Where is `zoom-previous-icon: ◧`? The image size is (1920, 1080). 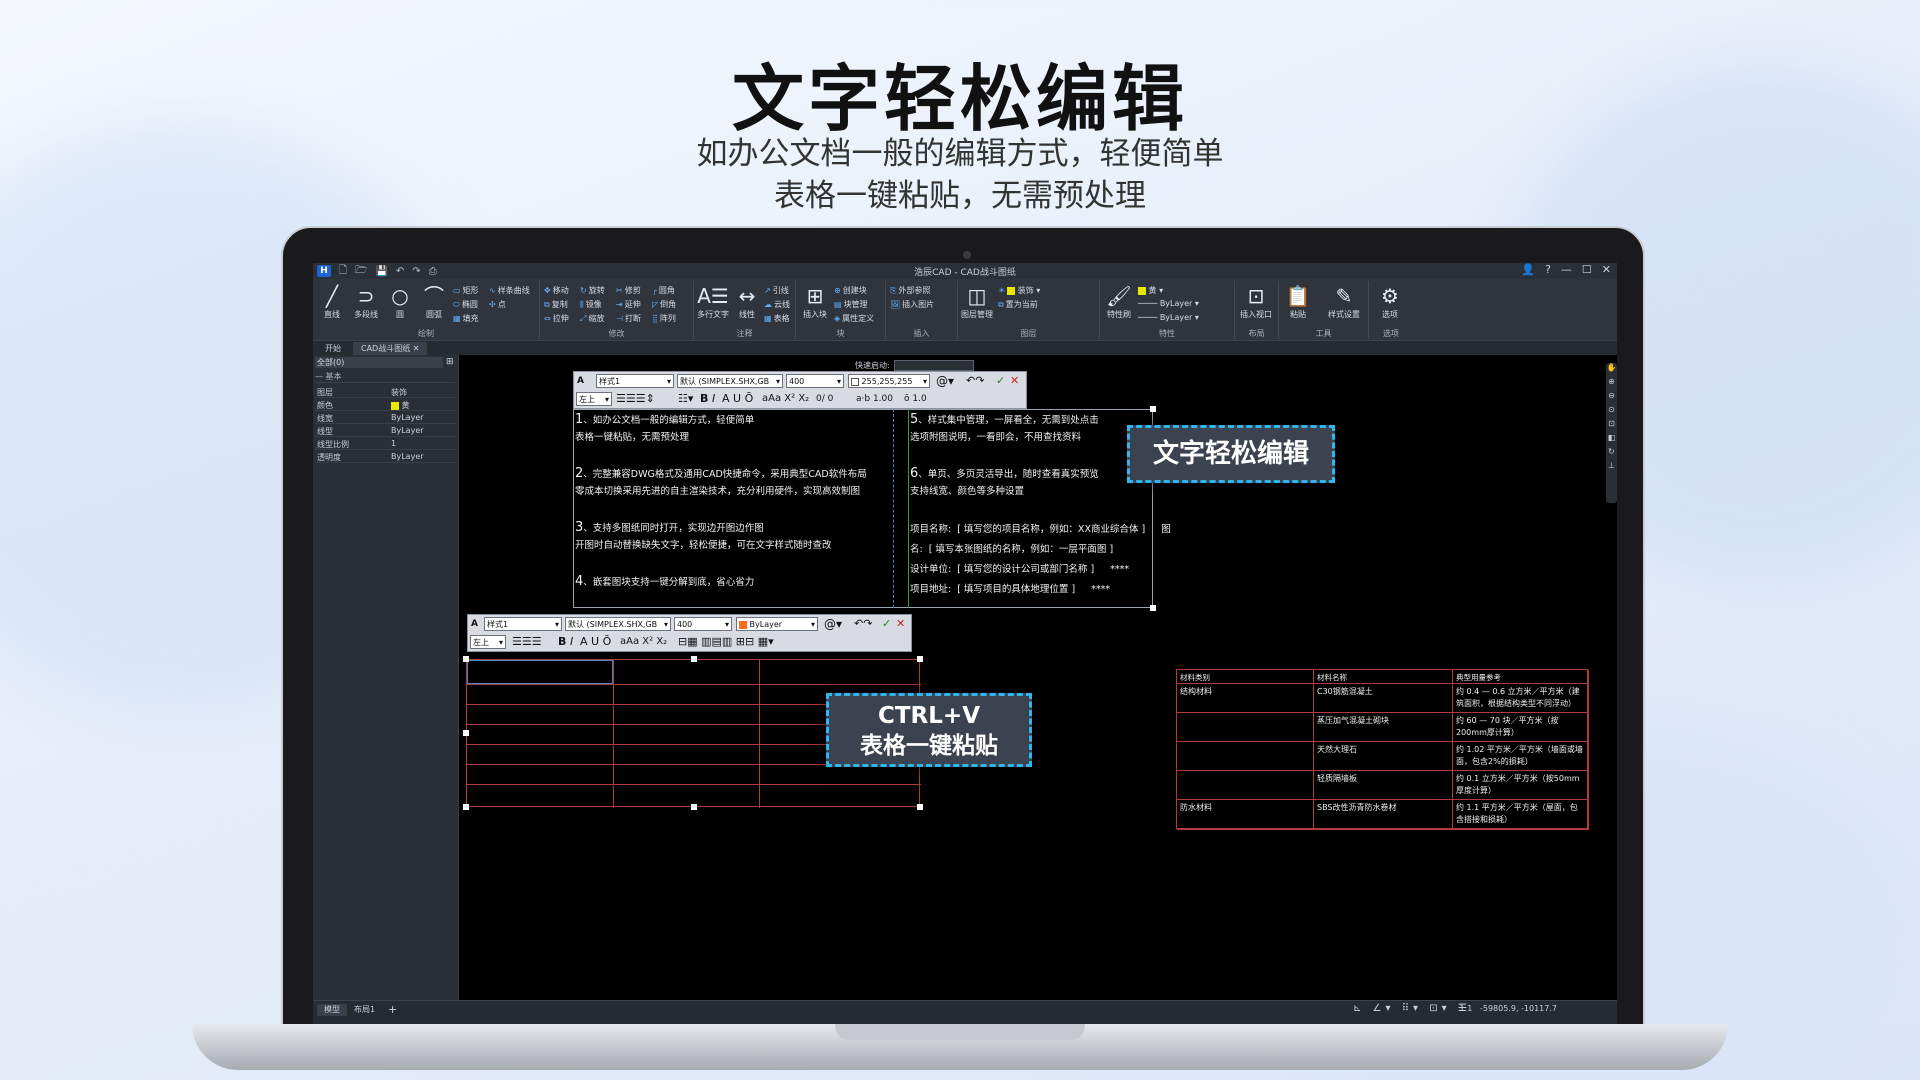 zoom-previous-icon: ◧ is located at coordinates (1611, 440).